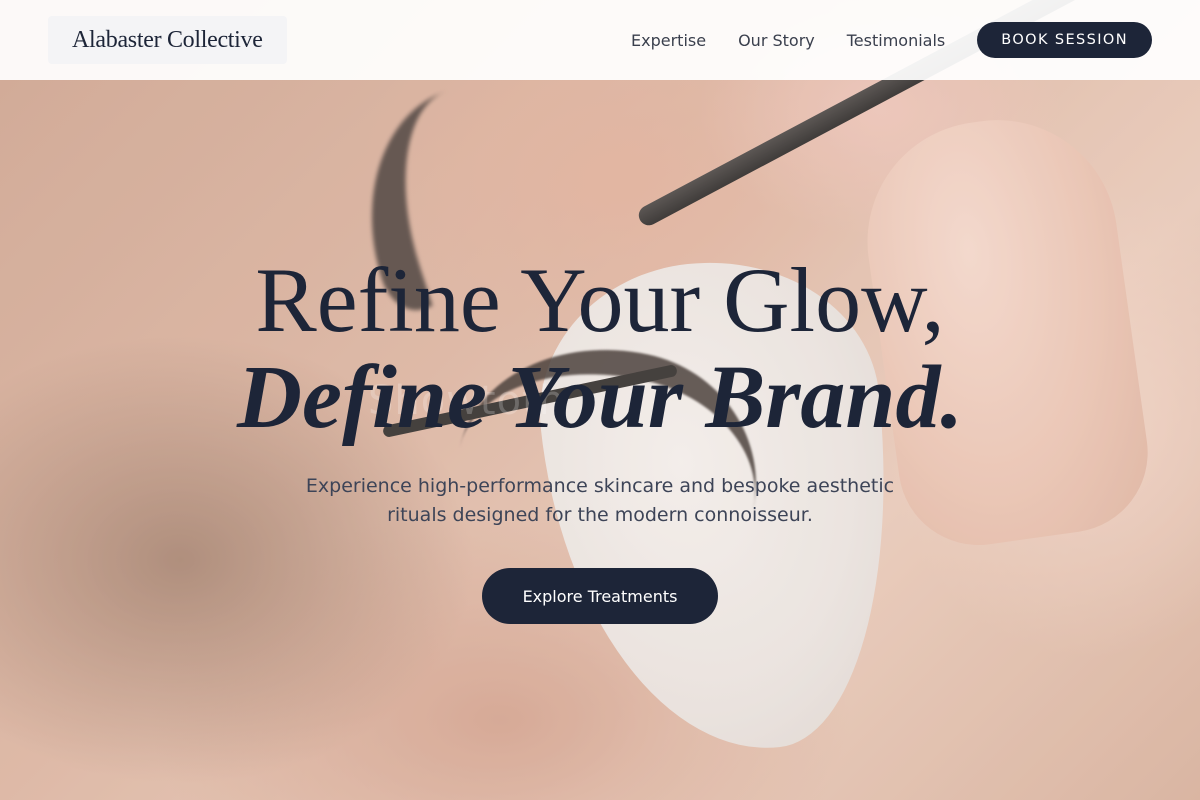 The width and height of the screenshot is (1200, 800). I want to click on nav-link-our-story: Our Story, so click(776, 40).